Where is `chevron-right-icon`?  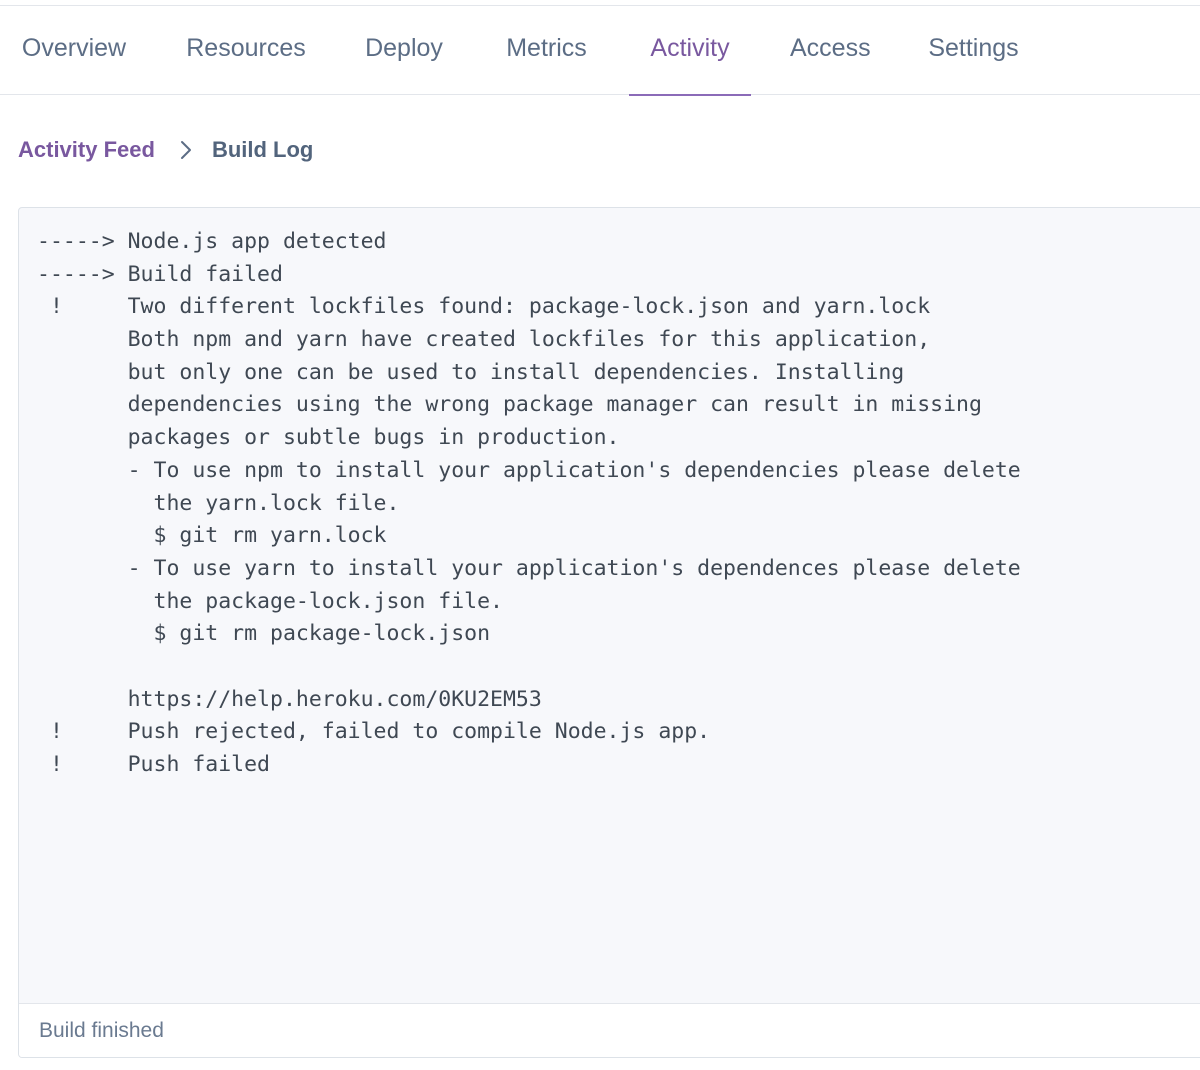
chevron-right-icon is located at coordinates (186, 150).